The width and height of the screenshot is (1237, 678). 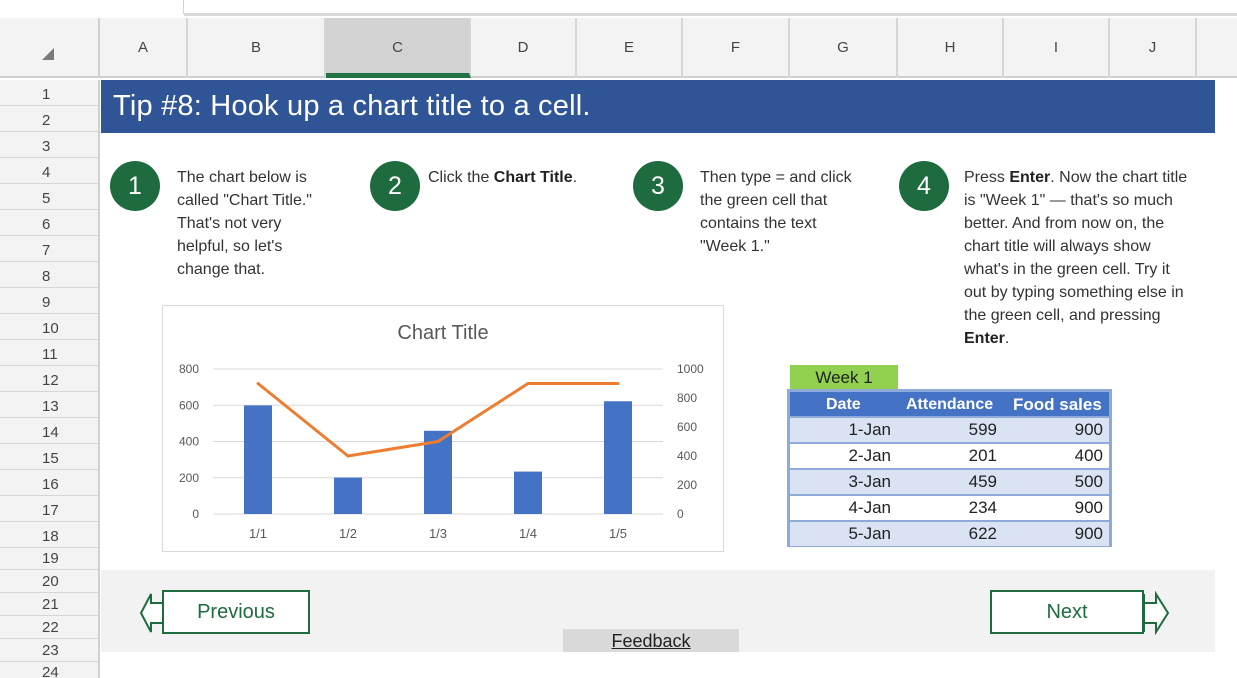 I want to click on column-header-j: J, so click(x=1153, y=48).